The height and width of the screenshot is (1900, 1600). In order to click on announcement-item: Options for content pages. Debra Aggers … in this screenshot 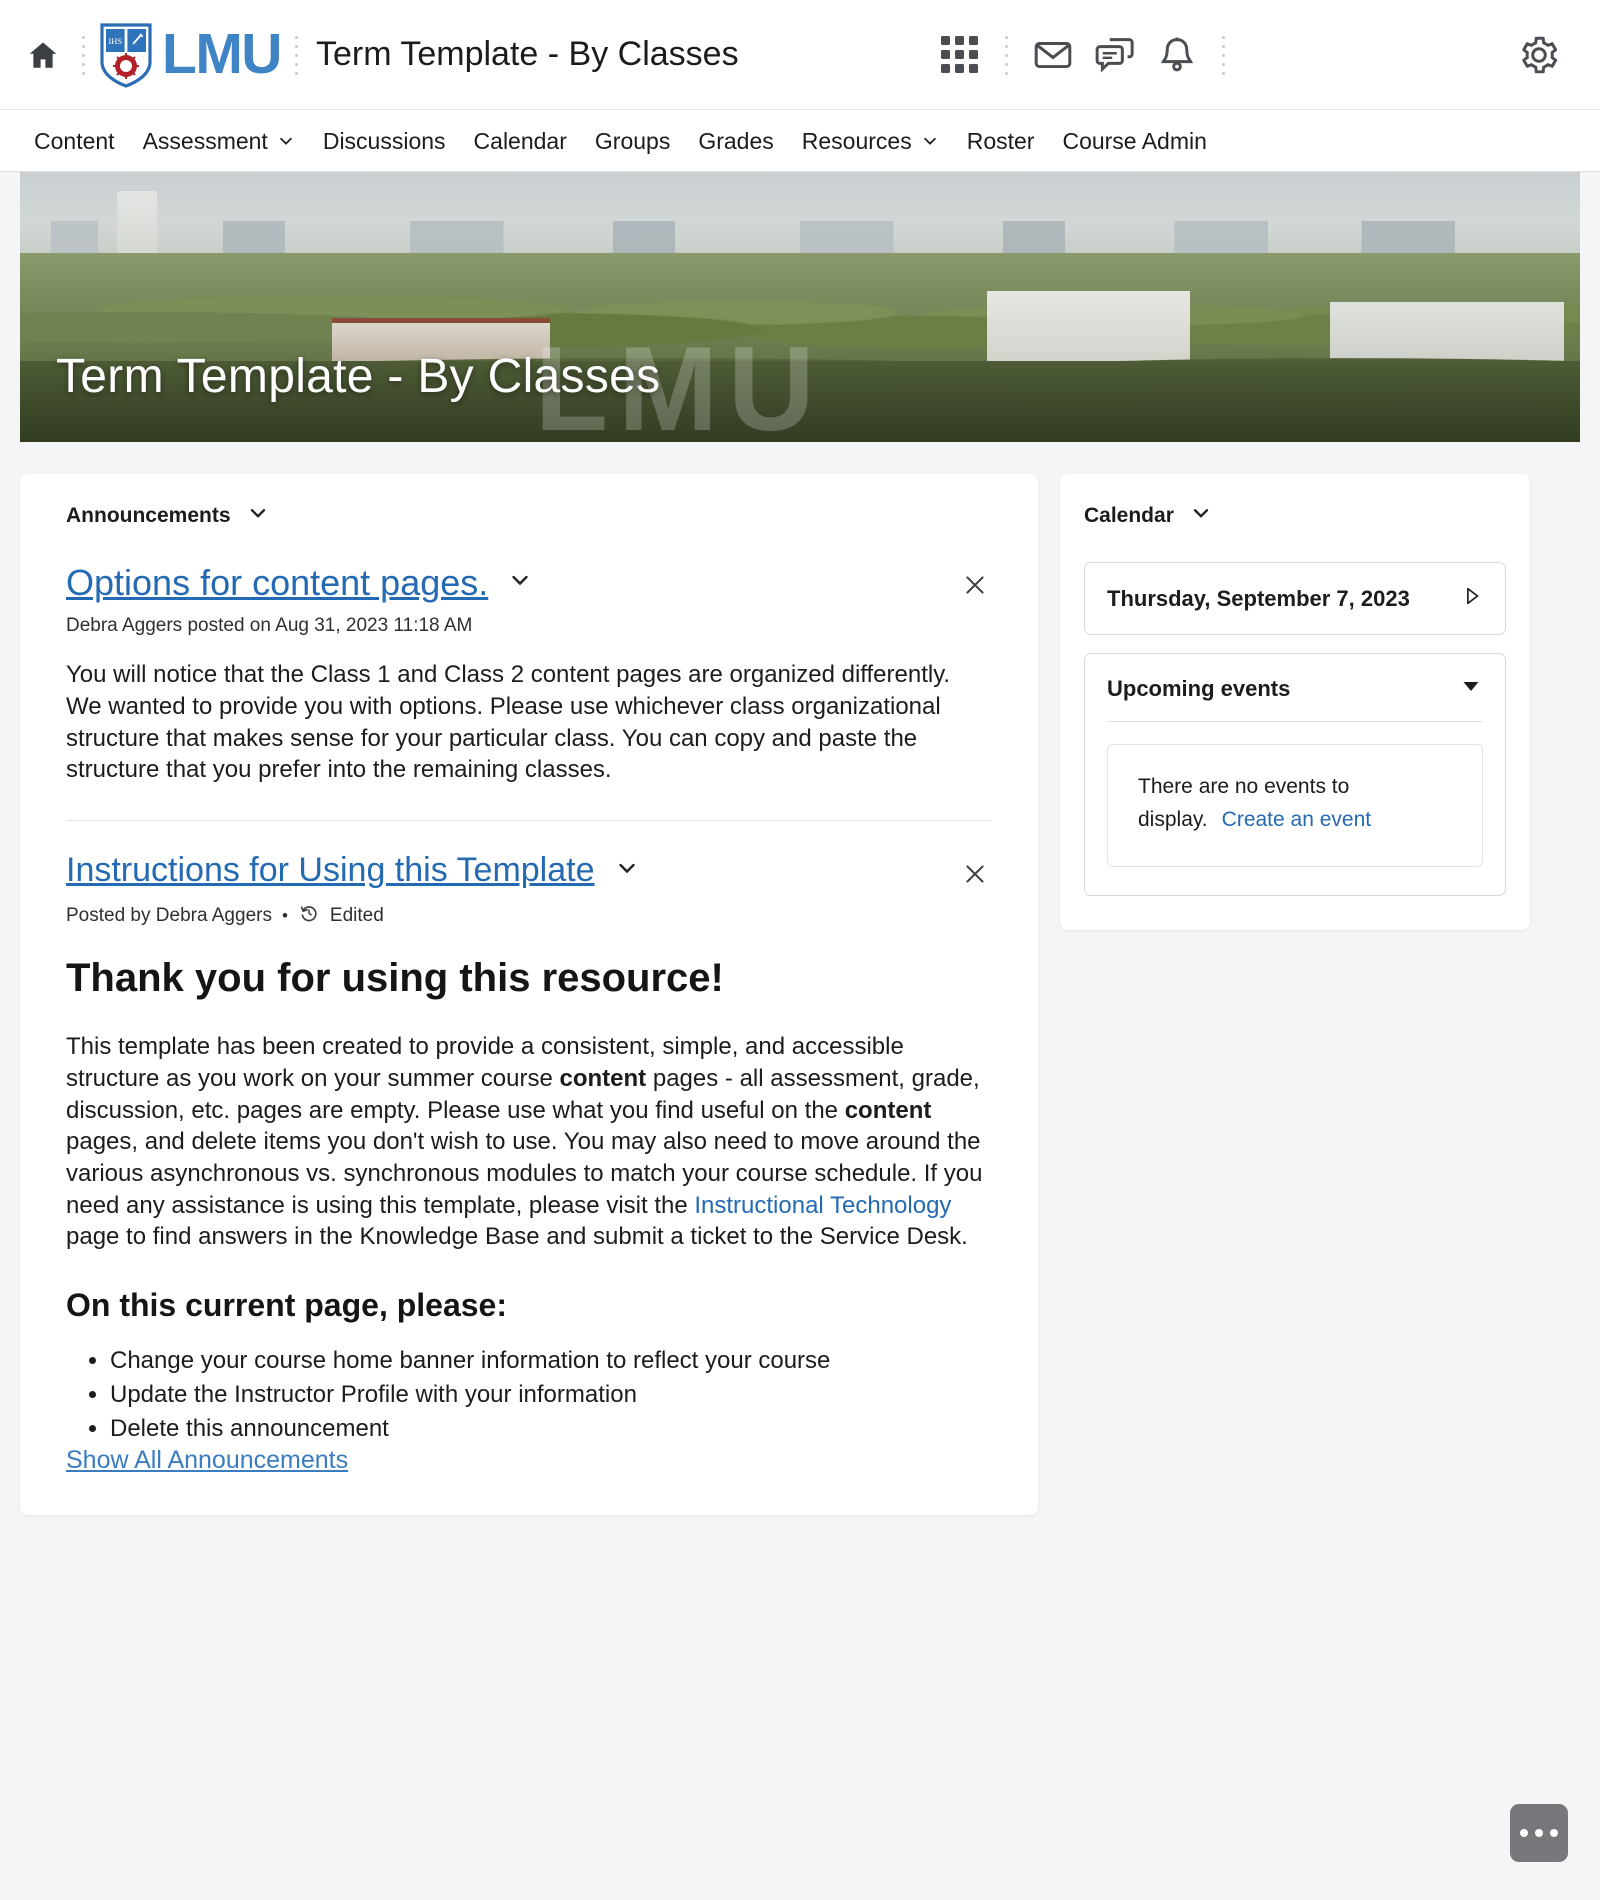, I will do `click(529, 674)`.